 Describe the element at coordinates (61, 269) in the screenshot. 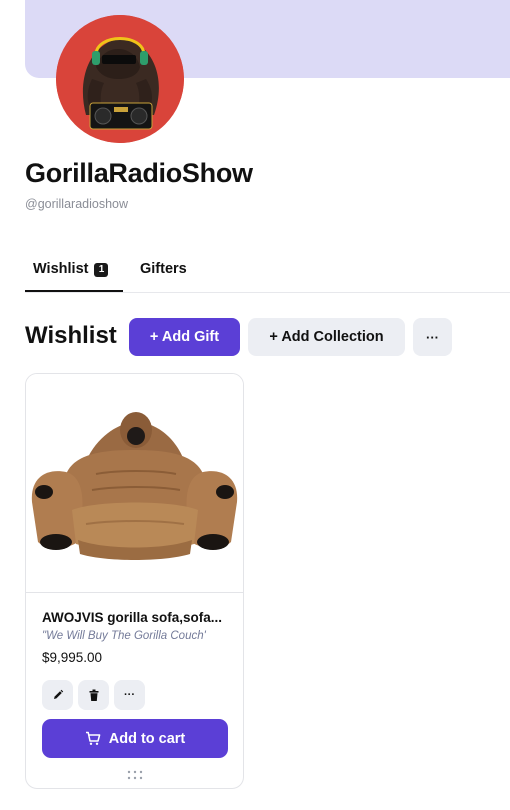

I see `tab-wishlist-label: Wishlist` at that location.